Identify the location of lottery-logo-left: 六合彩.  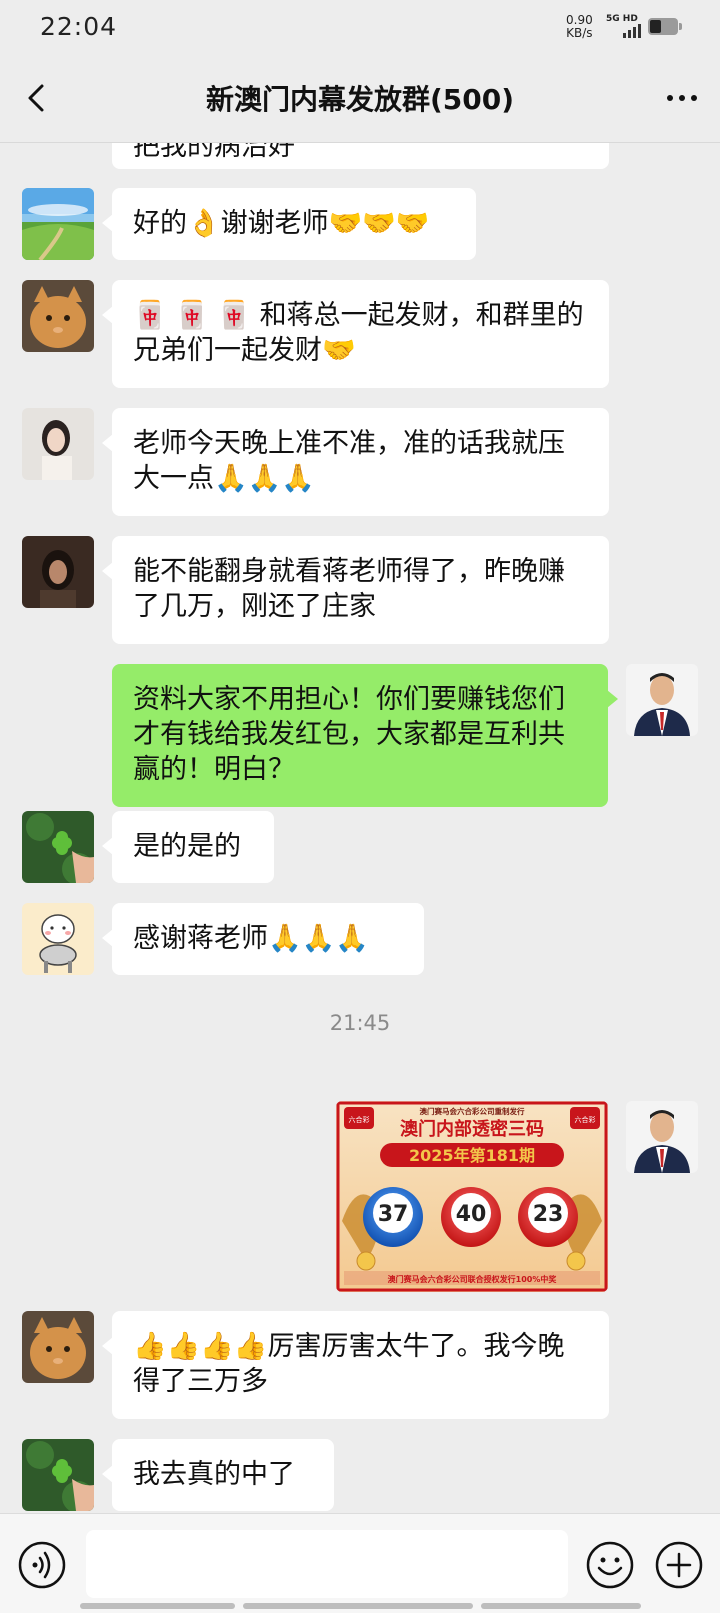
(359, 1119).